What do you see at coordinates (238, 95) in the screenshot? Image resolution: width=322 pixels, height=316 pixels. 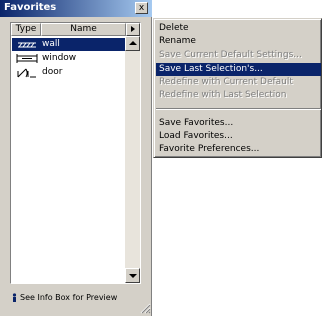 I see `menu-item-redefine-last-selection: Redefine with Last Selection` at bounding box center [238, 95].